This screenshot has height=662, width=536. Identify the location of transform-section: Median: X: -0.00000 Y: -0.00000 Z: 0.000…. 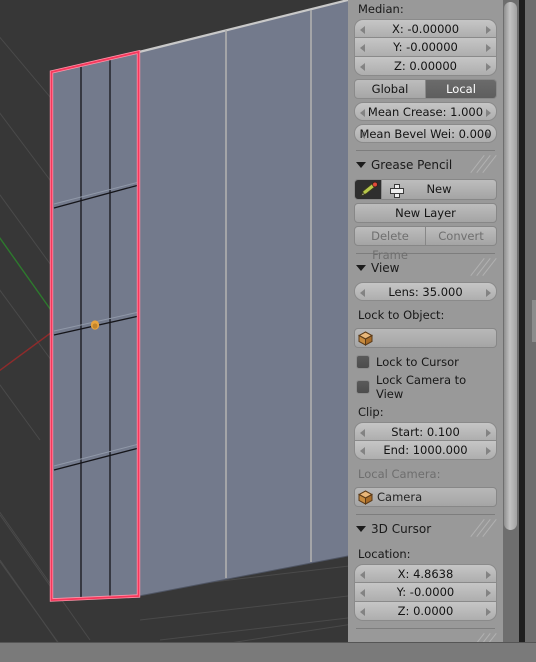
(425, 75).